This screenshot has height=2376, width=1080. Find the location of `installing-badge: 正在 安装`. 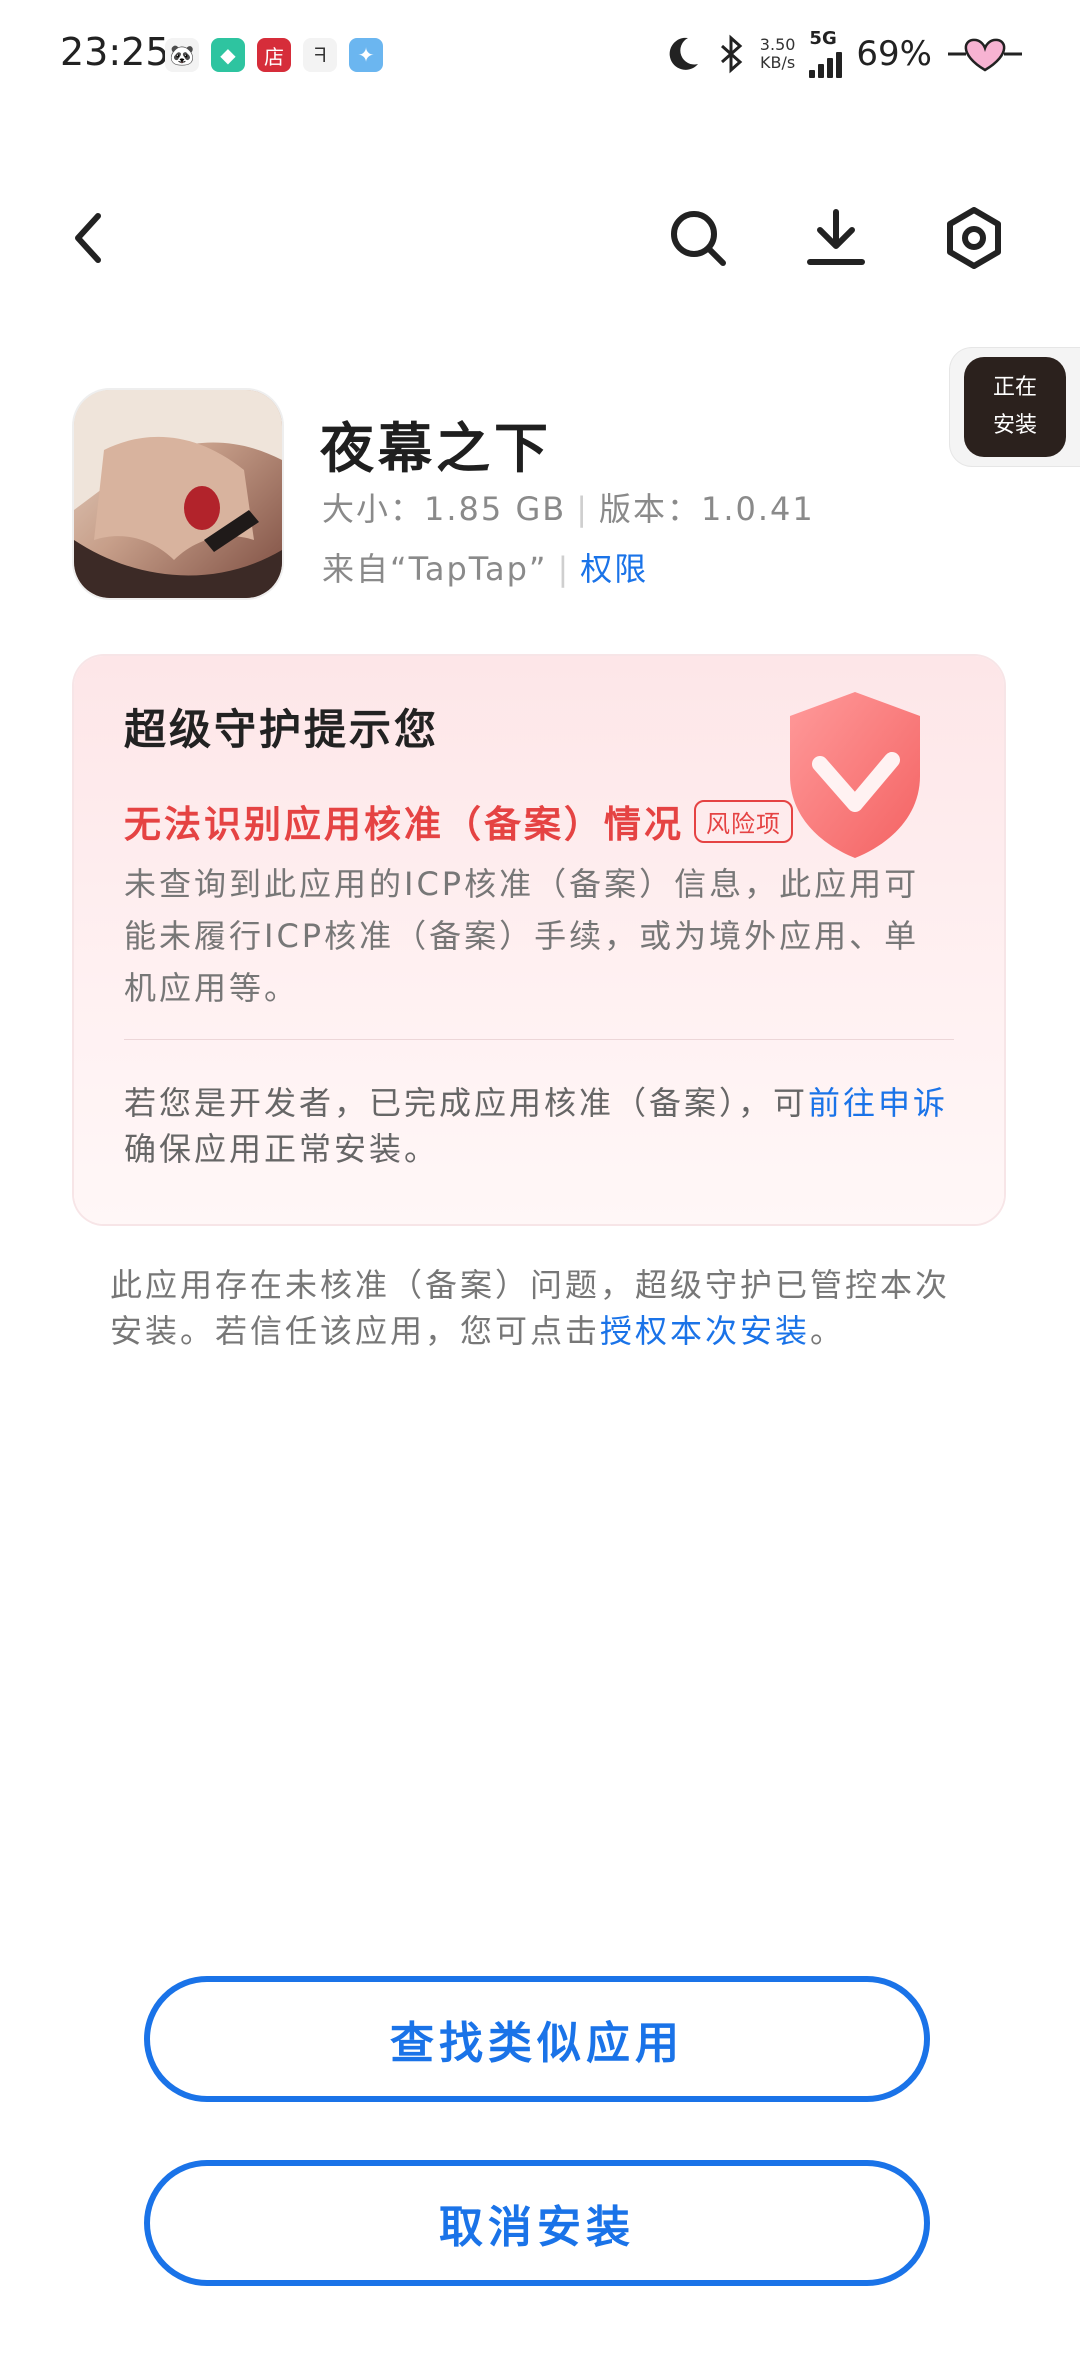

installing-badge: 正在 安装 is located at coordinates (1015, 407).